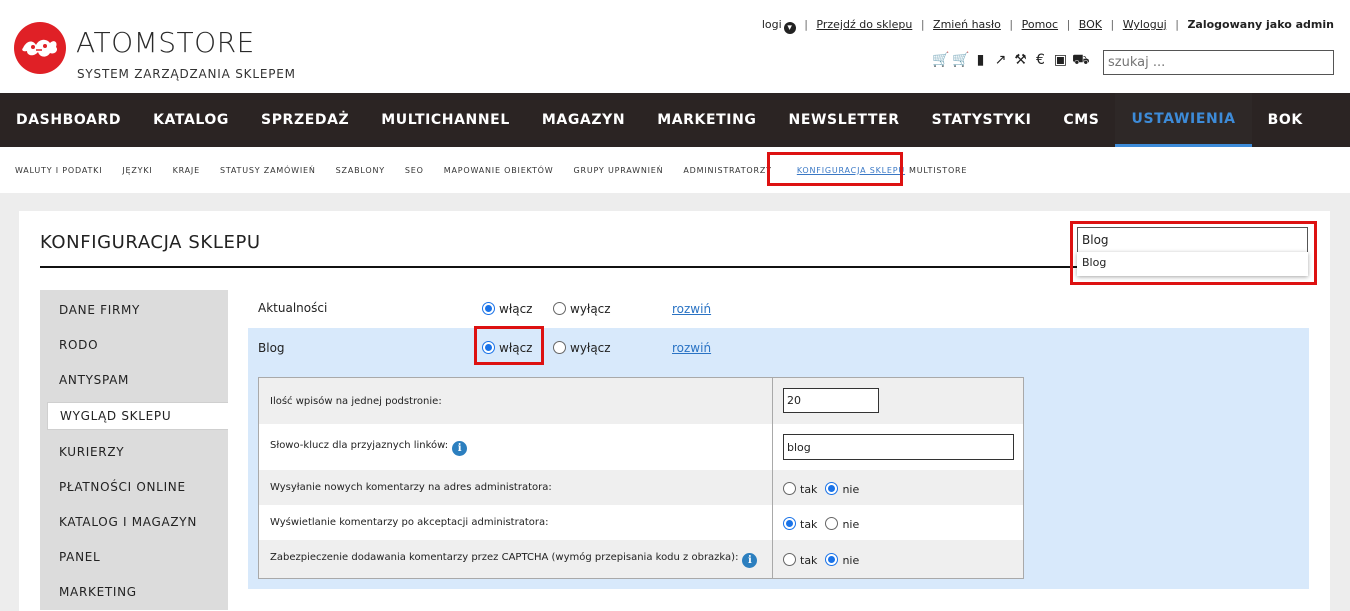  I want to click on captcha-options: tak nie, so click(825, 560).